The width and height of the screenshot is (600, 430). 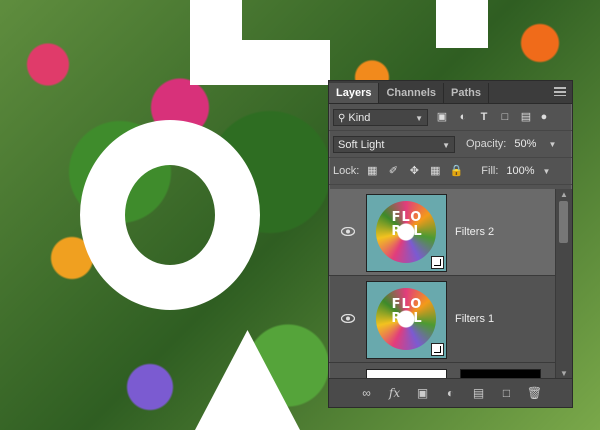 What do you see at coordinates (414, 171) in the screenshot?
I see `lock-position-icon: ✥` at bounding box center [414, 171].